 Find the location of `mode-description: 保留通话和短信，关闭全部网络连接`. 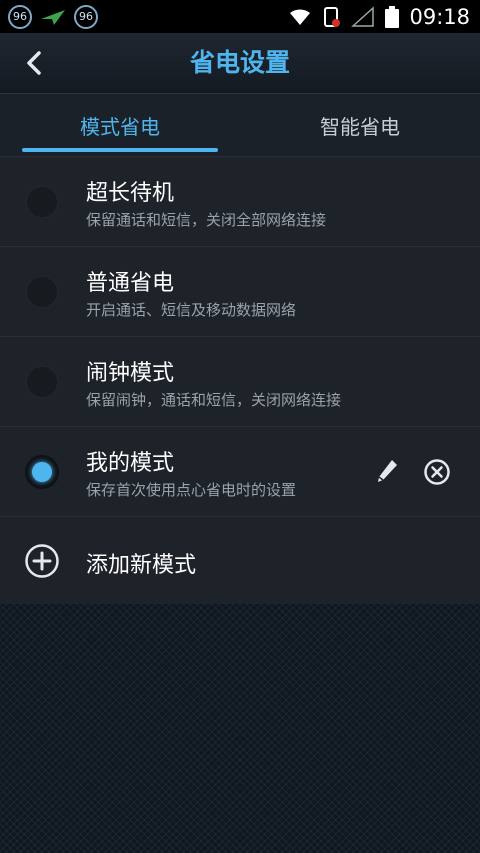

mode-description: 保留通话和短信，关闭全部网络连接 is located at coordinates (206, 220).